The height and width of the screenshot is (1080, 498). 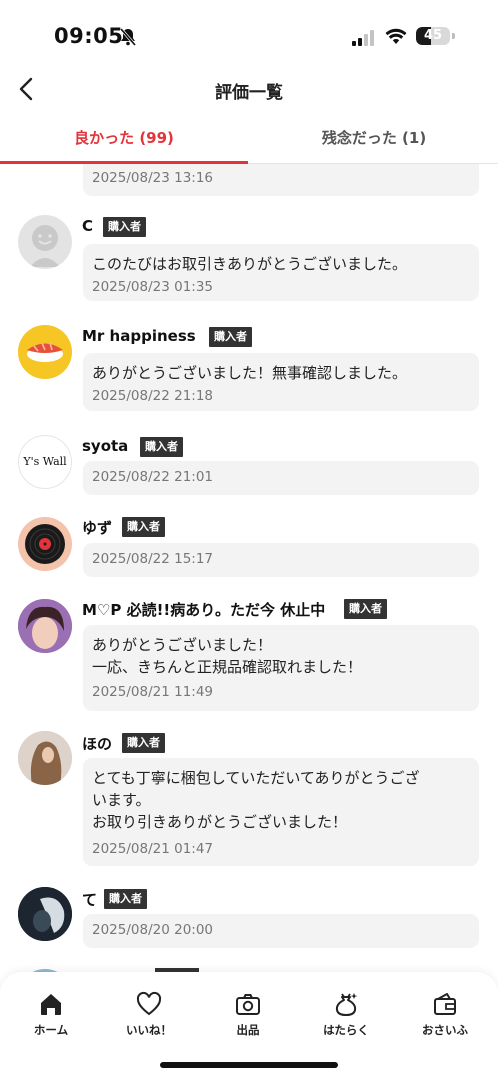 What do you see at coordinates (346, 1004) in the screenshot?
I see `money-bag-icon` at bounding box center [346, 1004].